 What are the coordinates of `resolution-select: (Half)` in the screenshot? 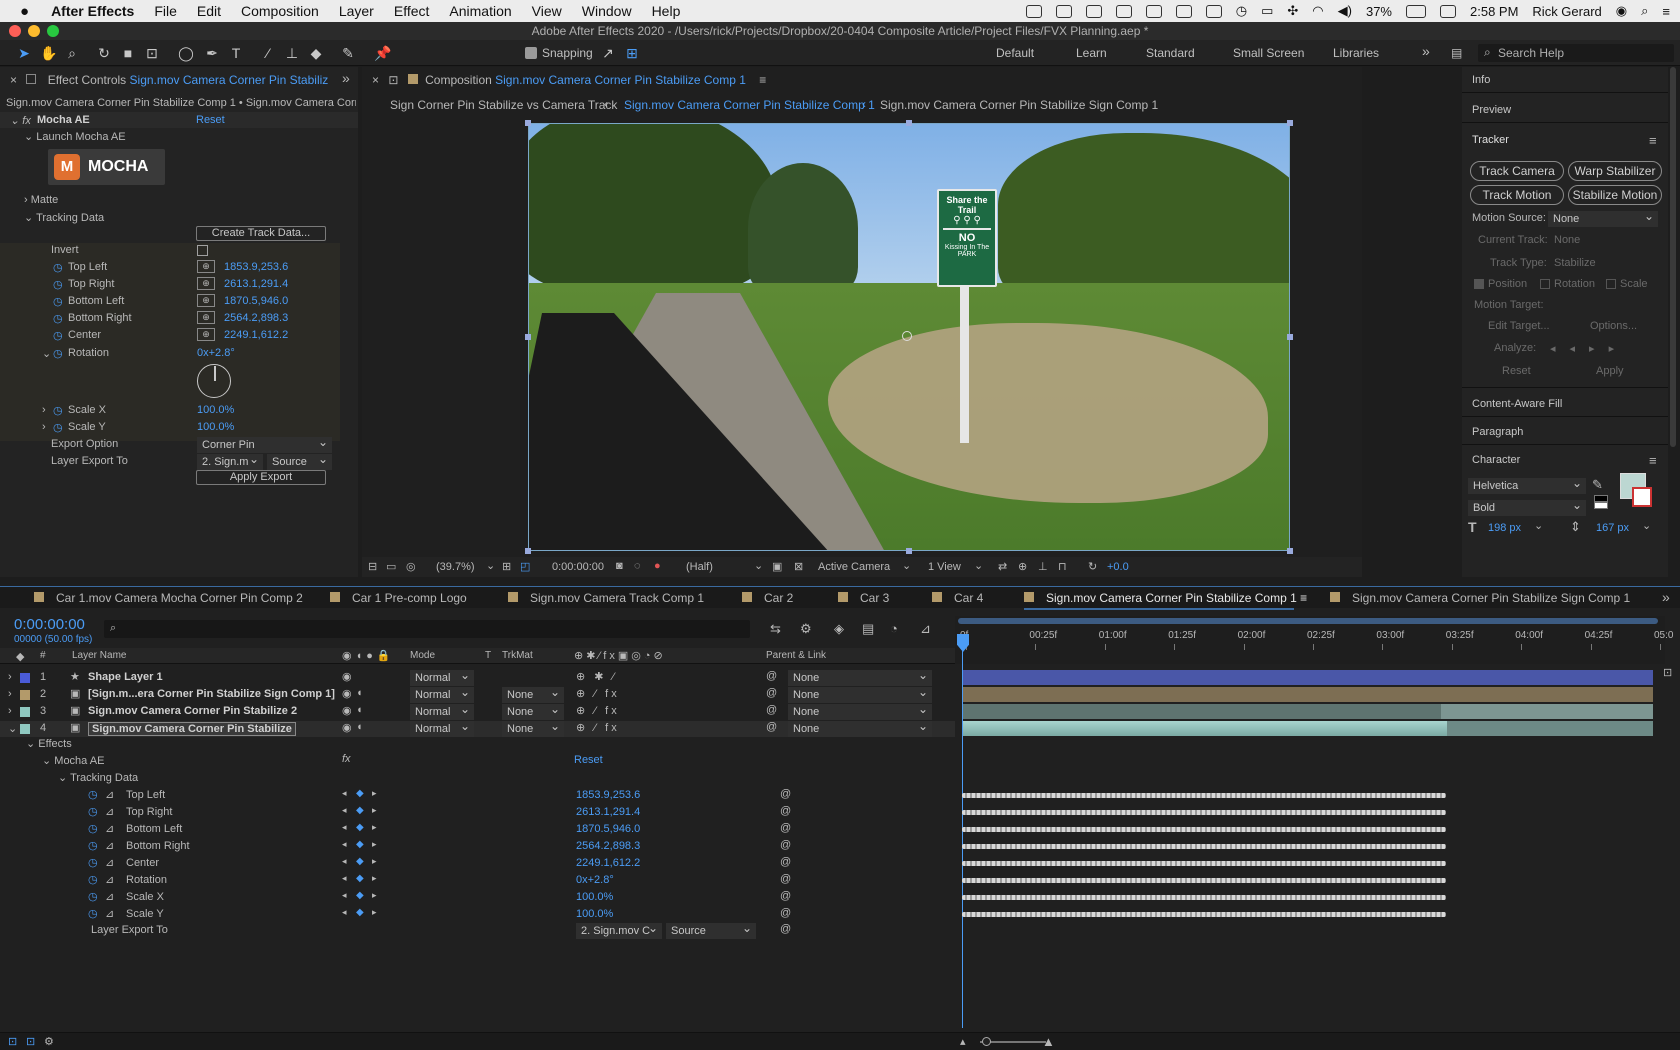 It's located at (699, 567).